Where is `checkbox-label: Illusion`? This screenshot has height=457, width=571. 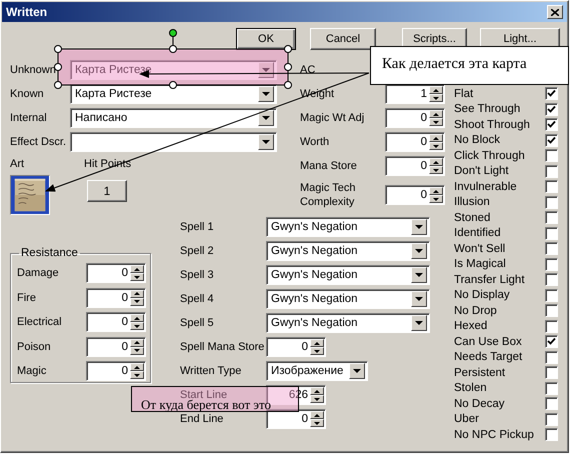
checkbox-label: Illusion is located at coordinates (472, 202).